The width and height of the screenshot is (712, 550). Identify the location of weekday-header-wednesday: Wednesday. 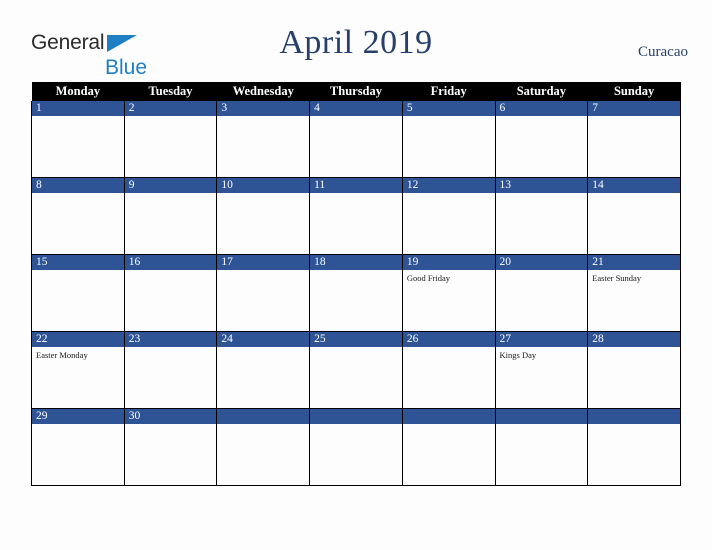
(263, 91).